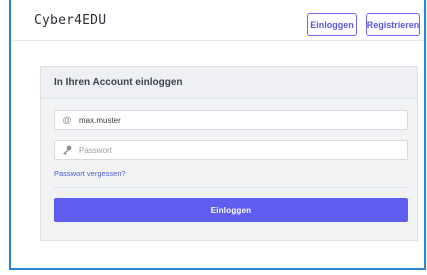  What do you see at coordinates (231, 187) in the screenshot?
I see `divider` at bounding box center [231, 187].